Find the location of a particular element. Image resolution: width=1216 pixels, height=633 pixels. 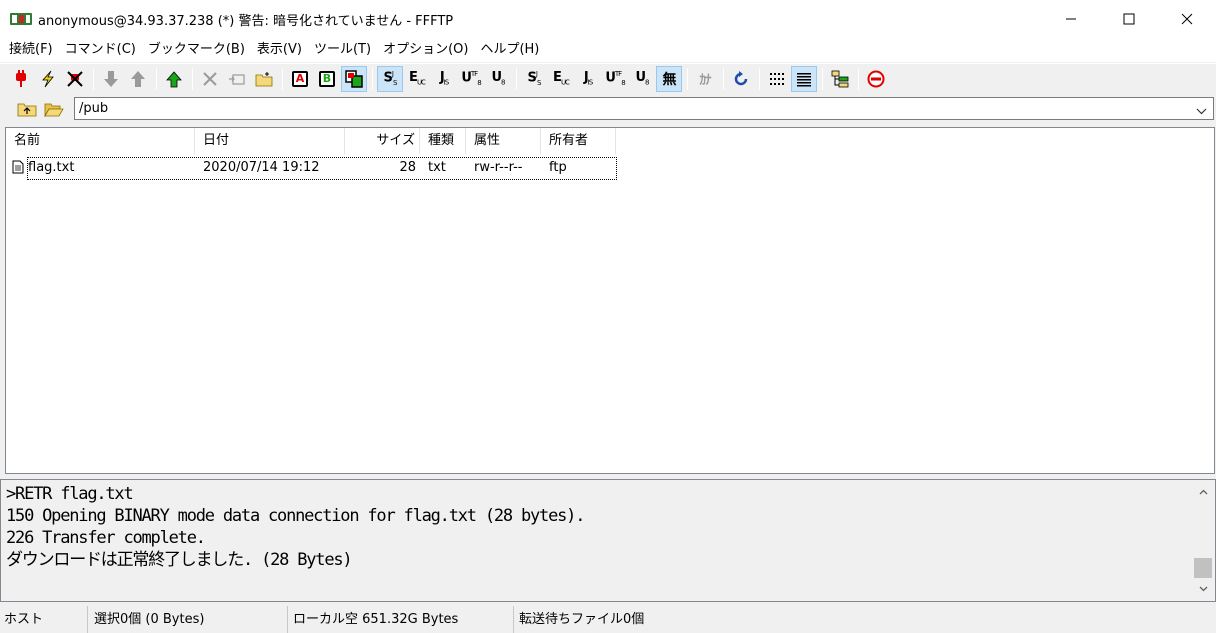

no-conversion-icon: 無 is located at coordinates (669, 79).